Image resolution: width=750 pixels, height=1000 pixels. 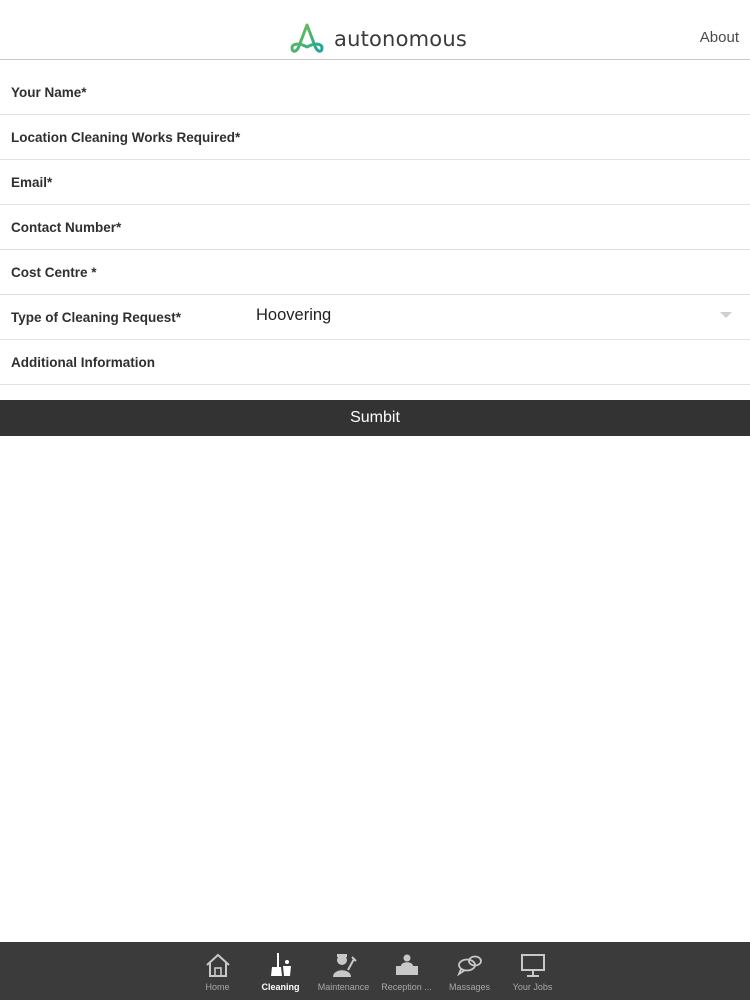 I want to click on autonomous-logo: autonomous, so click(x=378, y=39).